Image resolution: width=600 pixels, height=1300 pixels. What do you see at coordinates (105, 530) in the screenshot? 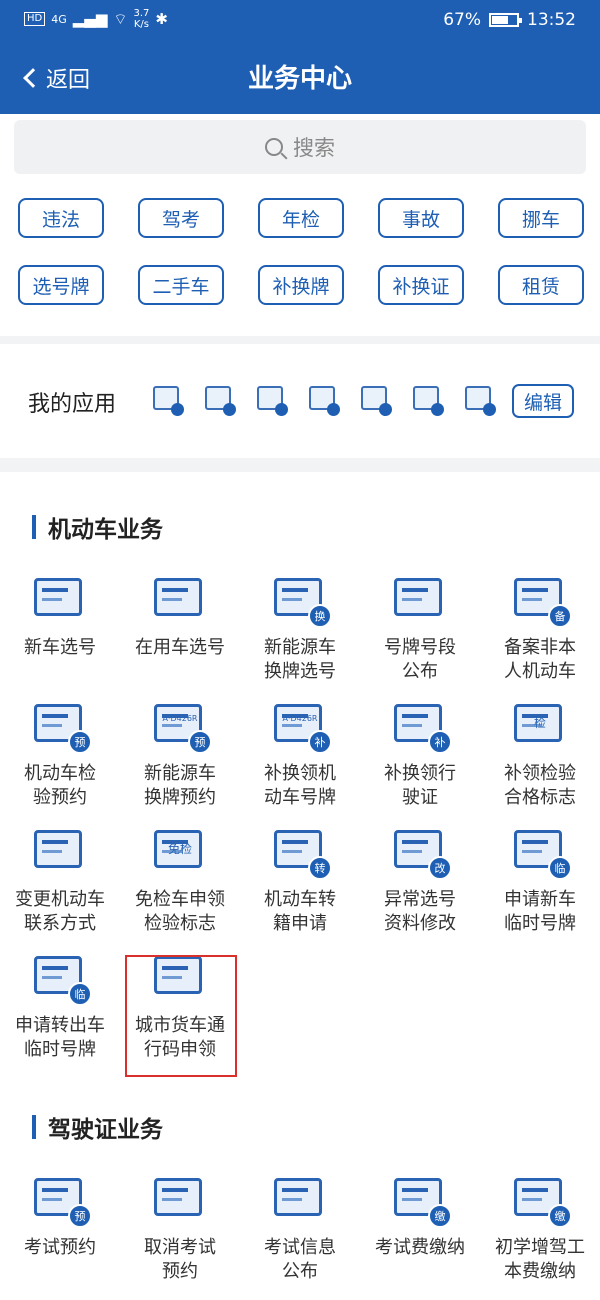
I see `vehicle-section-title-text: 机动车业务` at bounding box center [105, 530].